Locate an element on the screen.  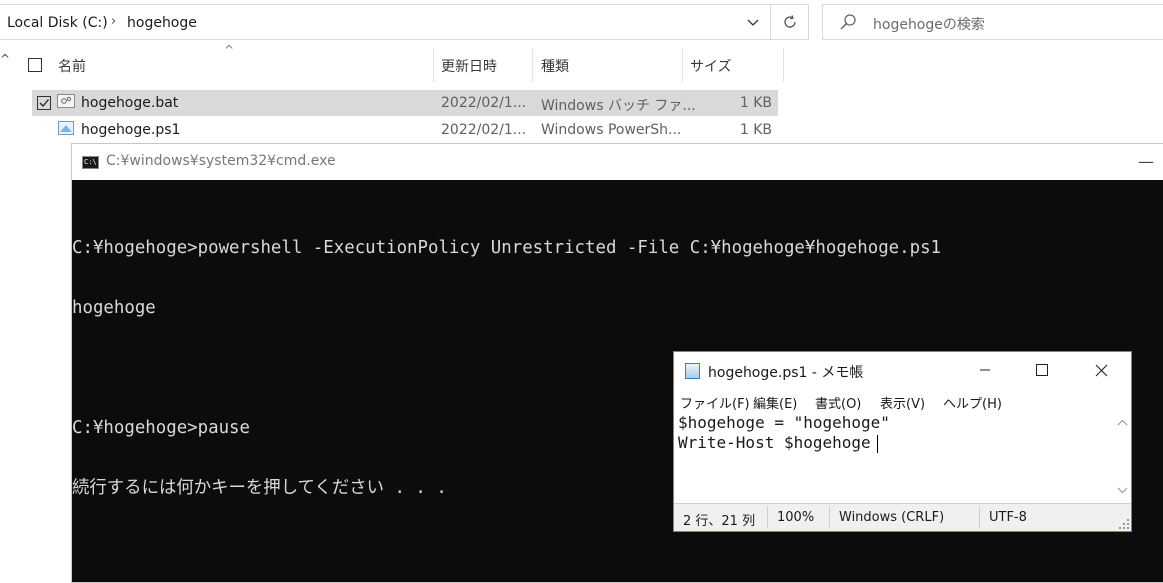
notepad-menubar: ファイル(F) 編集(E) 書式(O) 表示(V) ヘルプ(H) is located at coordinates (902, 402).